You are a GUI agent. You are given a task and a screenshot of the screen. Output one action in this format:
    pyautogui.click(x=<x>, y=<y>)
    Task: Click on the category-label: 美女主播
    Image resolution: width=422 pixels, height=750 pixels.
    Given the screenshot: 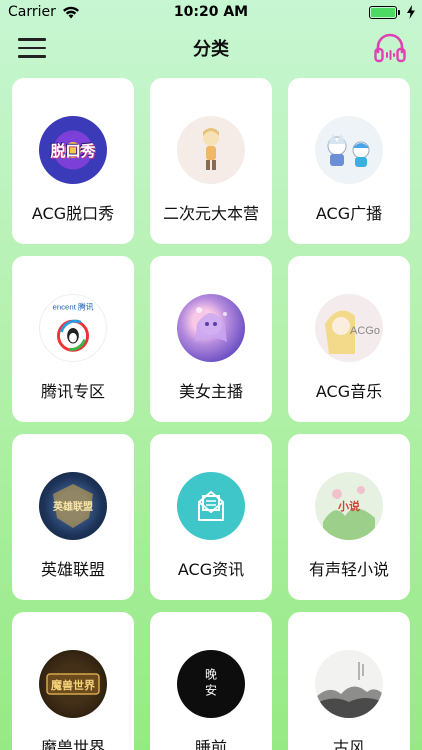 What is the action you would take?
    pyautogui.click(x=210, y=391)
    